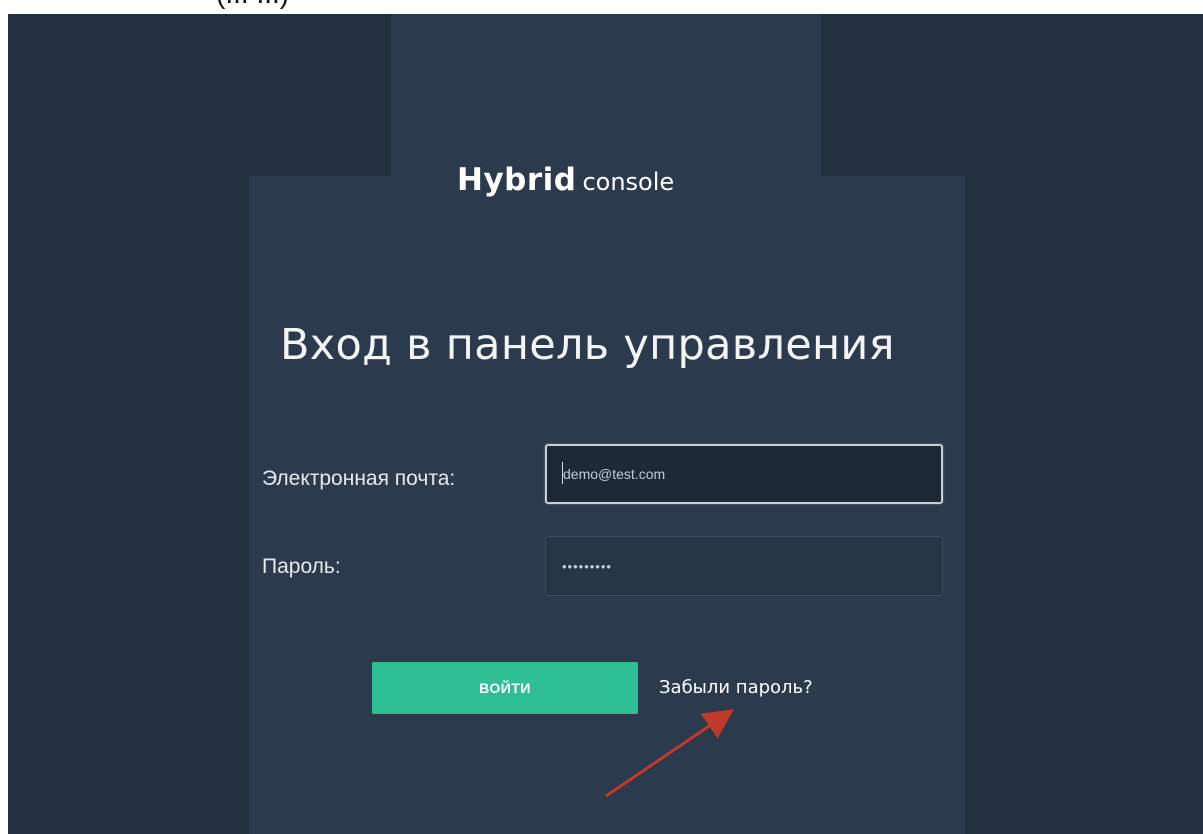 The image size is (1203, 834). What do you see at coordinates (669, 753) in the screenshot?
I see `red-arrow-icon` at bounding box center [669, 753].